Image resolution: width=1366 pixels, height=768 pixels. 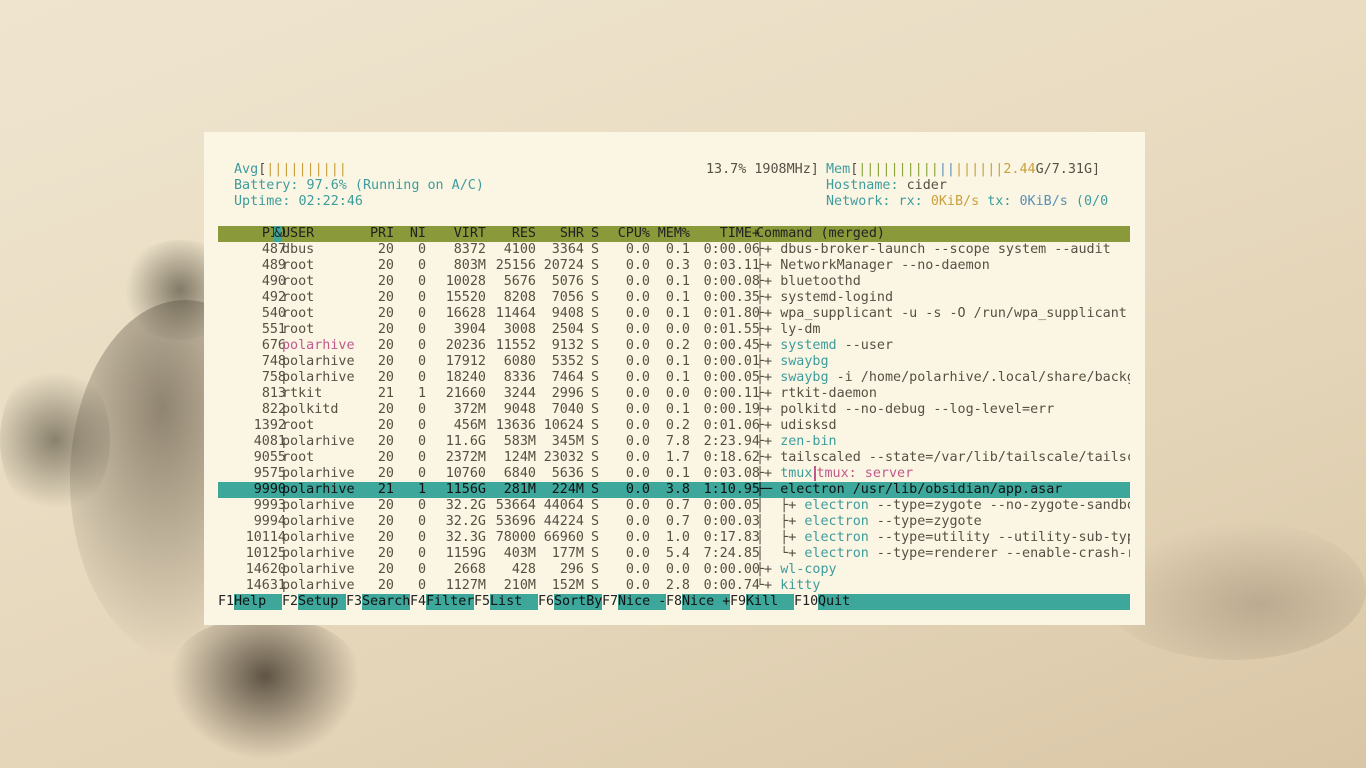 What do you see at coordinates (770, 602) in the screenshot?
I see `fkey-f9-button: Kill` at bounding box center [770, 602].